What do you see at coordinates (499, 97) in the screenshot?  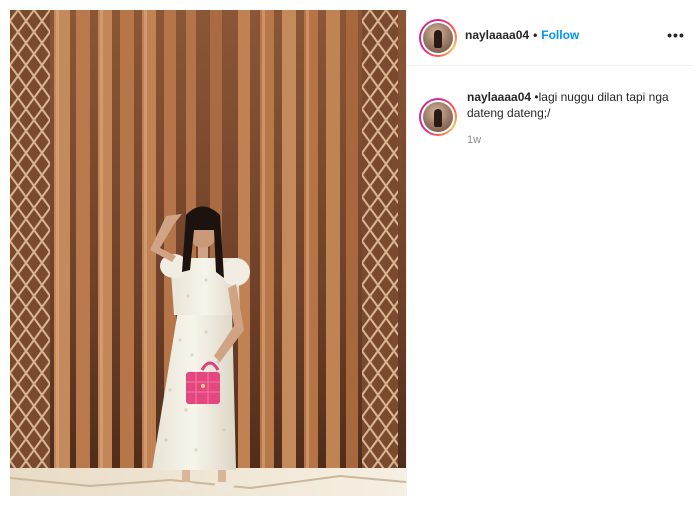 I see `caption-username: naylaaaa04` at bounding box center [499, 97].